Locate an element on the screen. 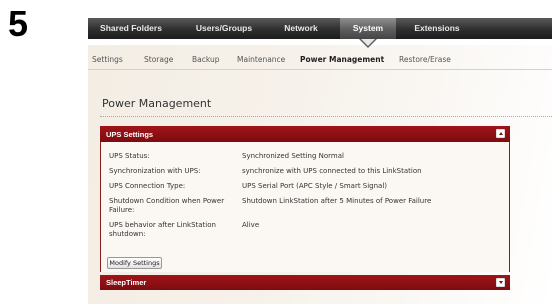 This screenshot has width=552, height=304. subnav-divider is located at coordinates (320, 69).